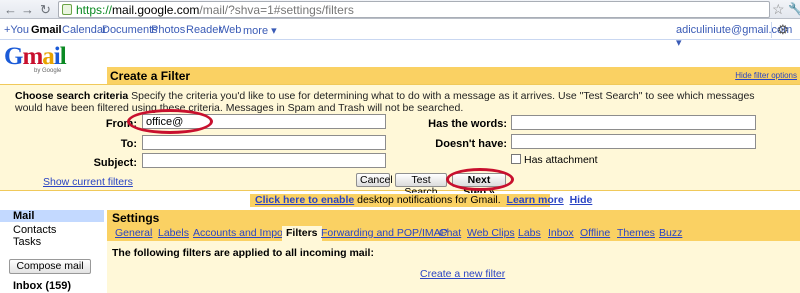 The width and height of the screenshot is (800, 293). What do you see at coordinates (115, 163) in the screenshot?
I see `subject-label: Subject:` at bounding box center [115, 163].